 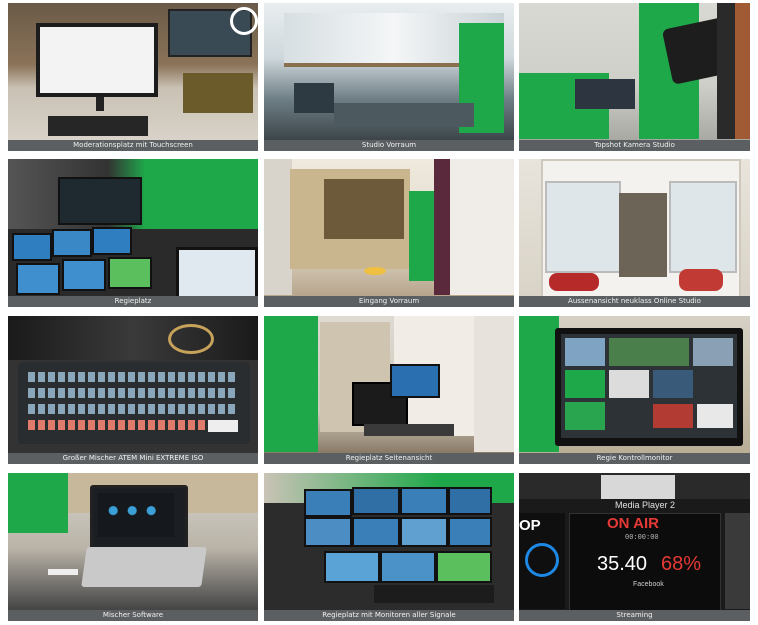 I want to click on tile-caption: Regieplatz mit Monitoren aller Signale, so click(x=389, y=615).